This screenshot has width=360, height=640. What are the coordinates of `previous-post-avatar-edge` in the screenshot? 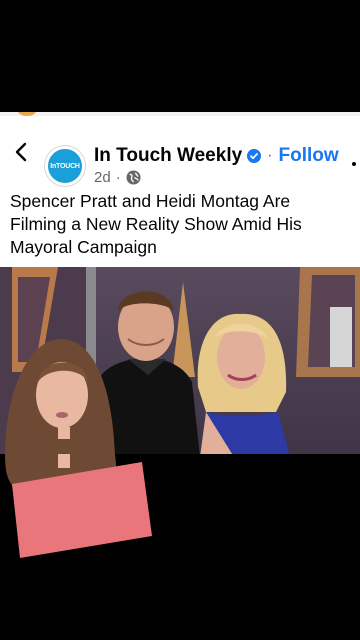 It's located at (27, 114).